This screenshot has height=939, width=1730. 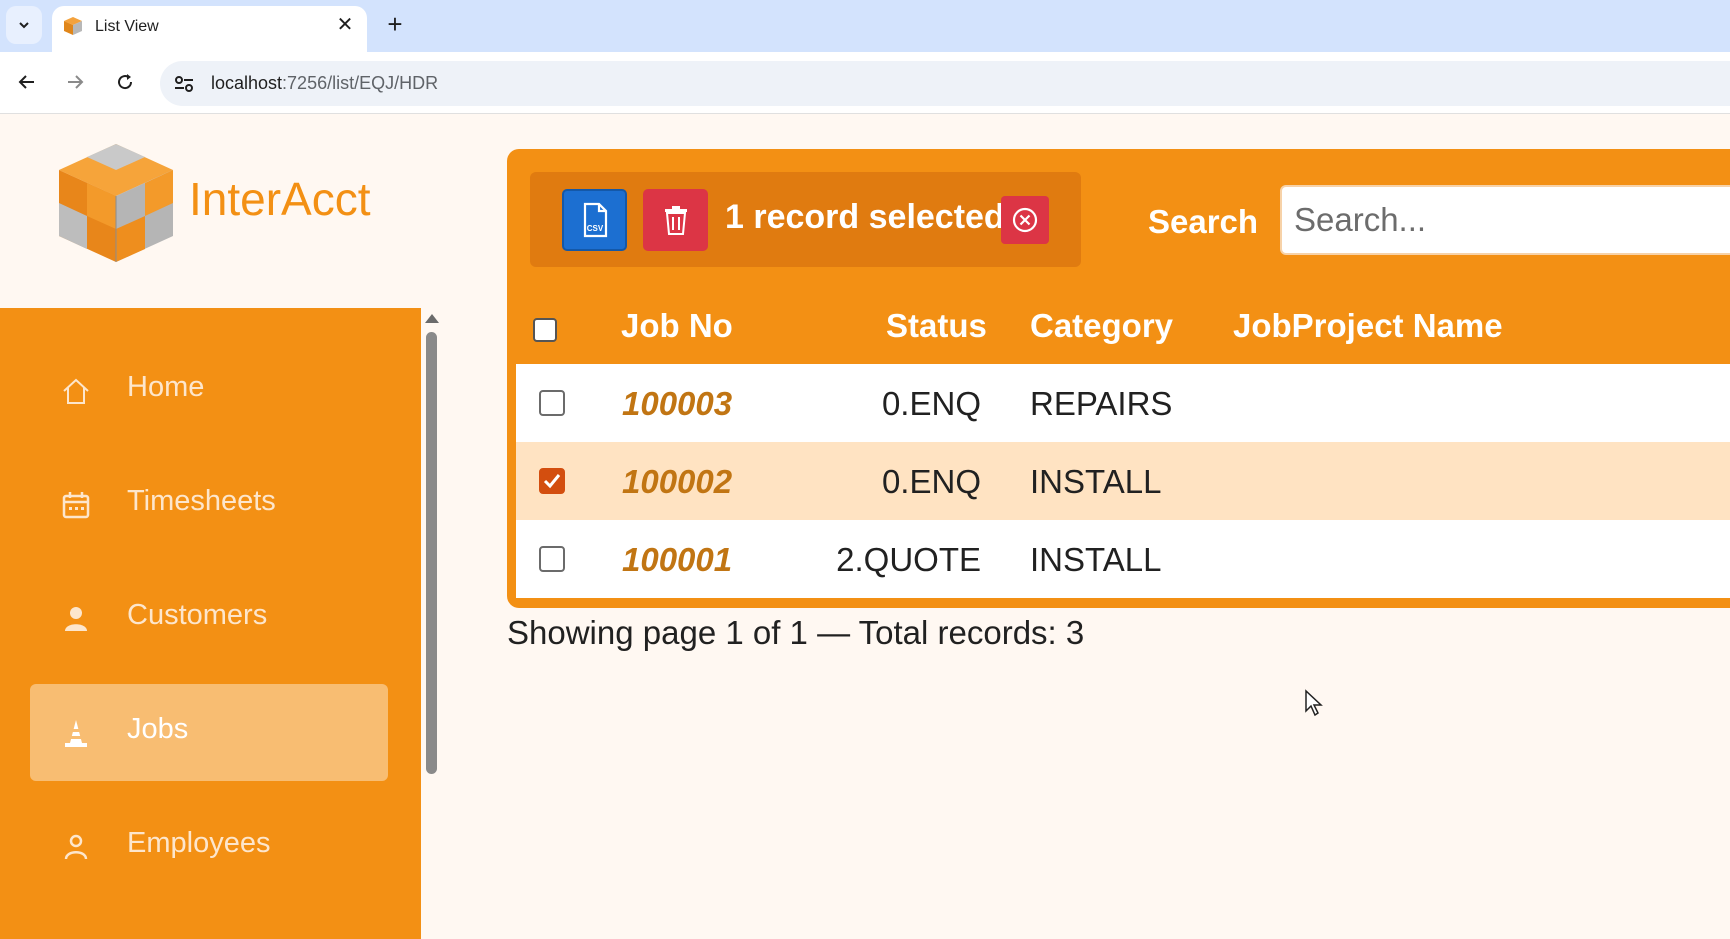 I want to click on cube-favicon-icon, so click(x=73, y=26).